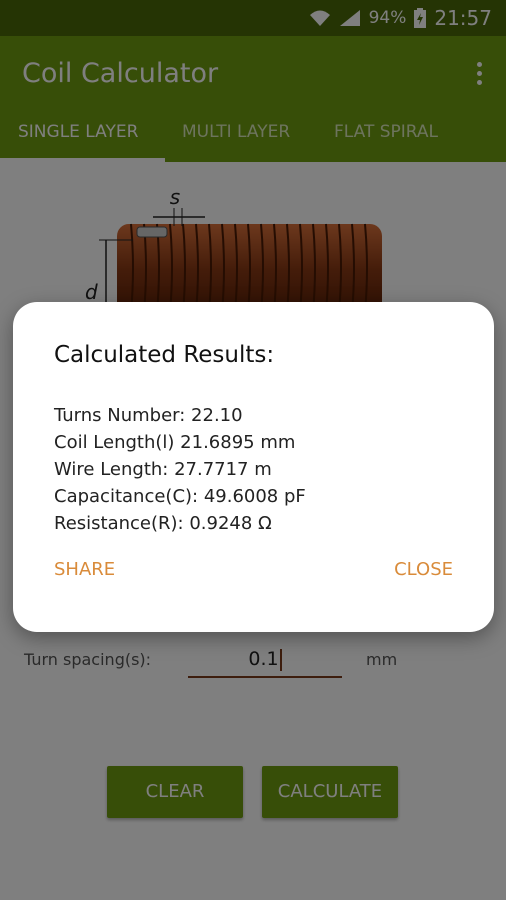  I want to click on result-capacitance: Capacitance(C): 49.6008 pF, so click(180, 496).